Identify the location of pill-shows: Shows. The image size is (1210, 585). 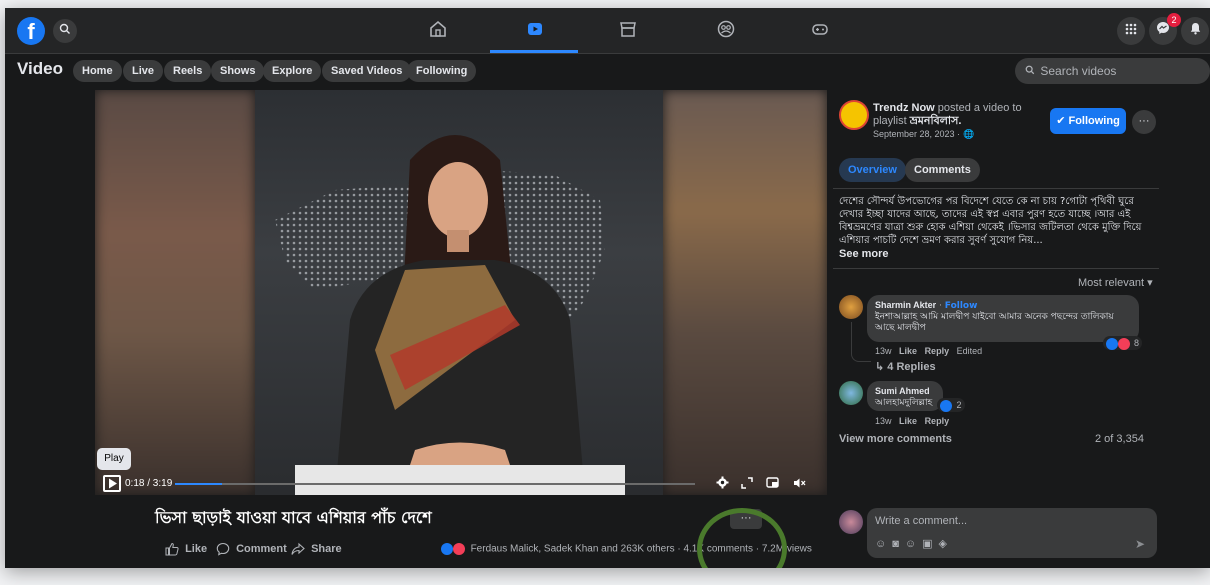
(238, 71).